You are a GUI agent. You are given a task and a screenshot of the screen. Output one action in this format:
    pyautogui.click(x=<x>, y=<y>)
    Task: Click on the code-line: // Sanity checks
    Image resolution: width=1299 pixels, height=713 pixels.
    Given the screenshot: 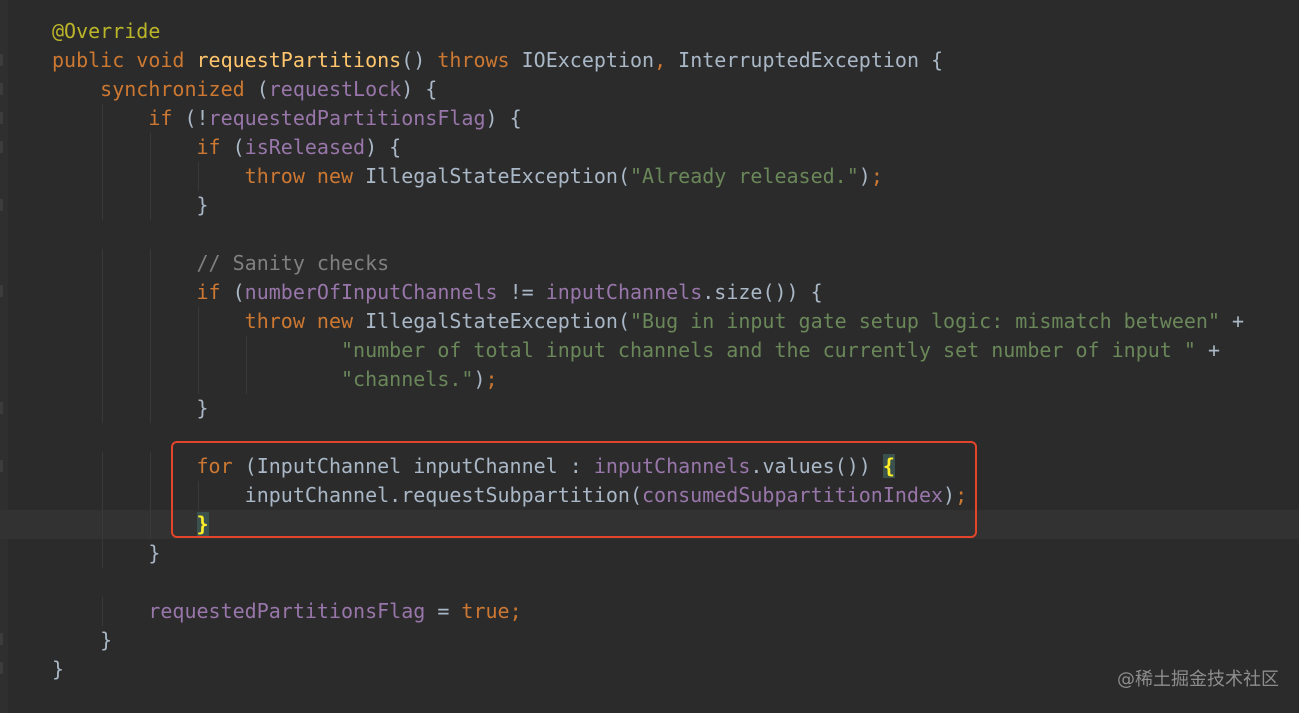 What is the action you would take?
    pyautogui.click(x=649, y=263)
    